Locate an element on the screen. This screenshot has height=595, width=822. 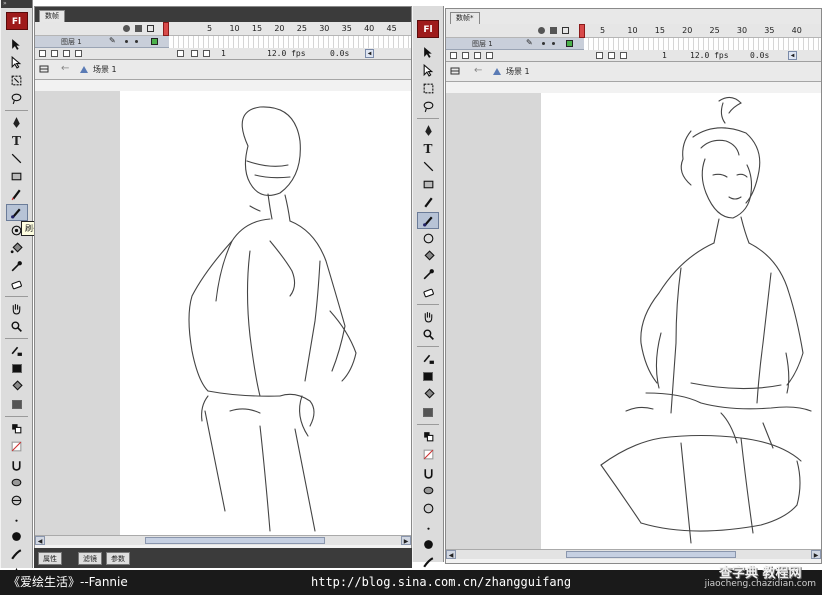
tab-properties: 属性 is located at coordinates (50, 558).